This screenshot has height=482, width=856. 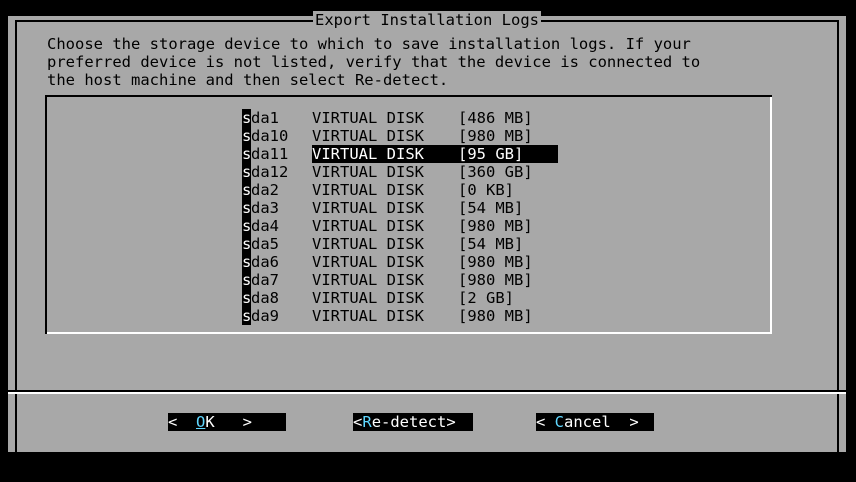 What do you see at coordinates (435, 154) in the screenshot?
I see `device-details: VIRTUAL DISK [95 GB]` at bounding box center [435, 154].